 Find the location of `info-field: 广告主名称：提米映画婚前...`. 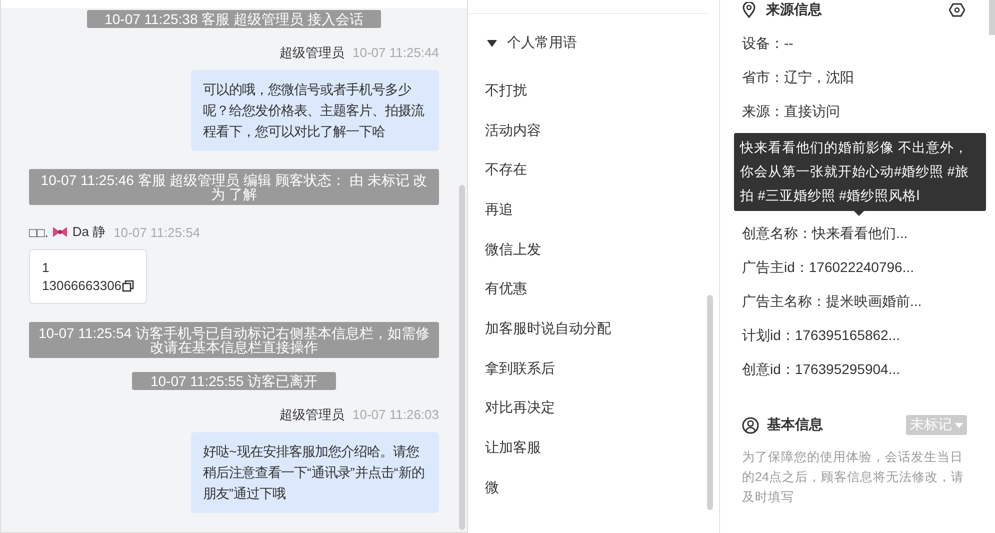

info-field: 广告主名称：提米映画婚前... is located at coordinates (868, 301).